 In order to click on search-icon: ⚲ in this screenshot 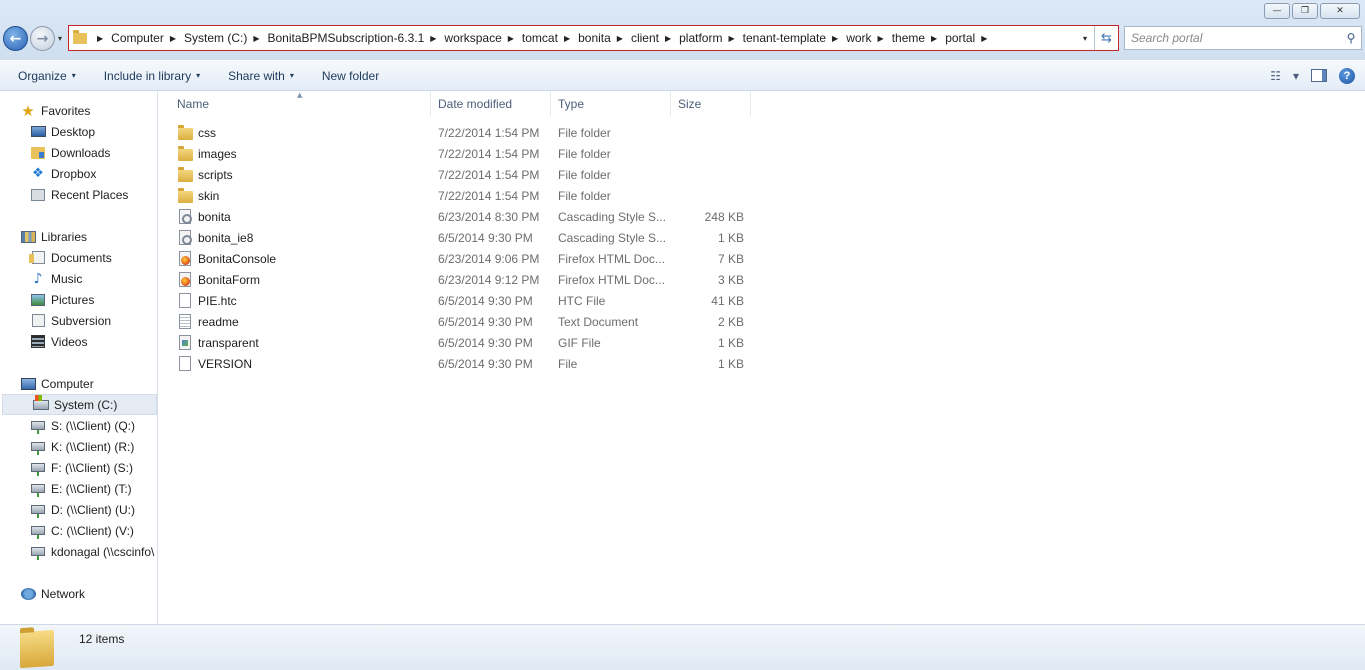, I will do `click(1351, 38)`.